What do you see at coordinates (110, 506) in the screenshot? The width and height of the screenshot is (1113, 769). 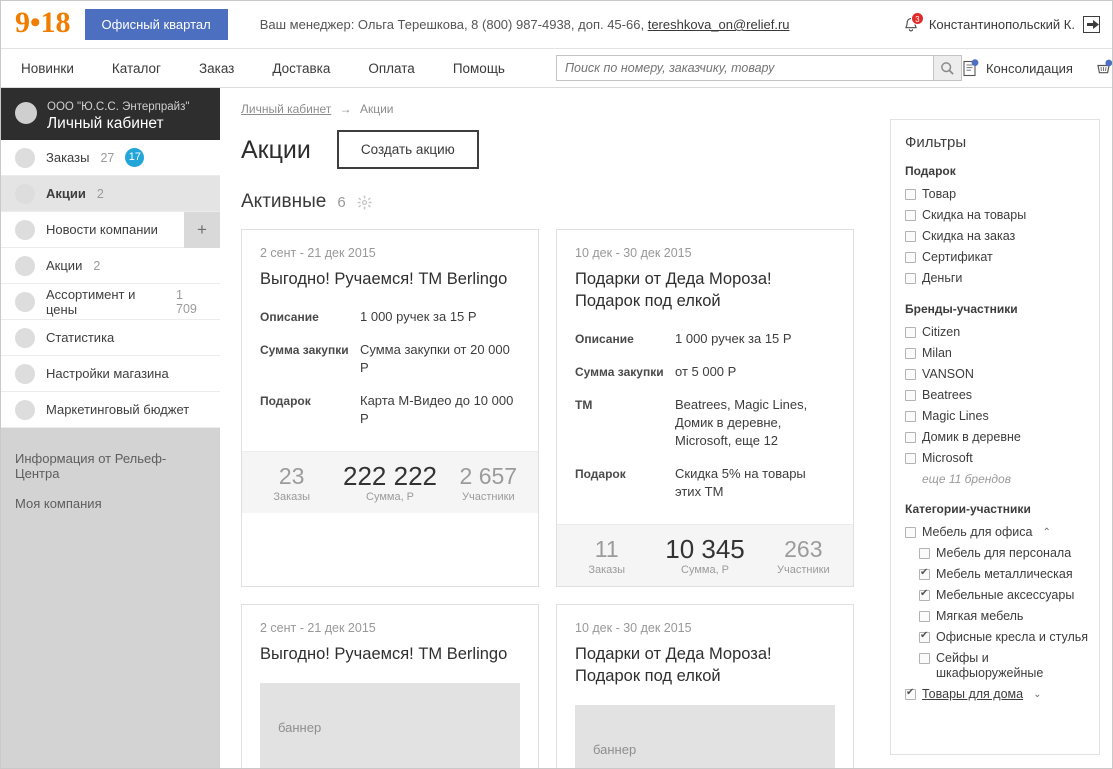 I see `sidebar-footer-company: Моя компания` at bounding box center [110, 506].